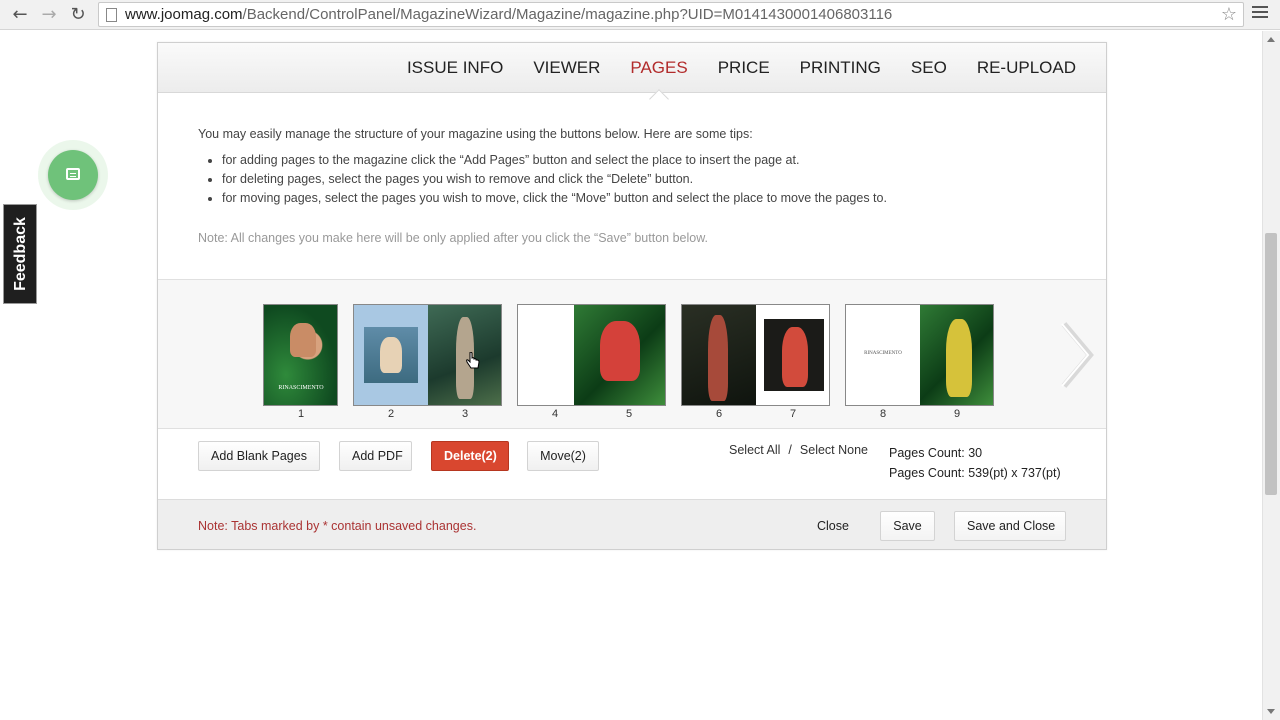  I want to click on page-thumbnail-1: RINASCIMENTO, so click(300, 355).